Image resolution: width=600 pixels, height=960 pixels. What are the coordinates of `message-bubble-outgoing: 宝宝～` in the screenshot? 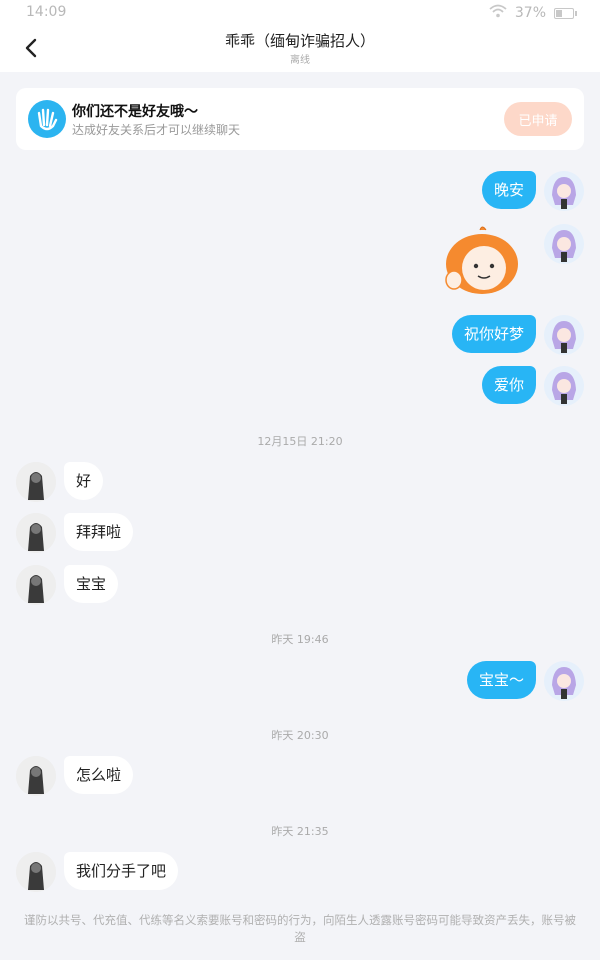 It's located at (501, 680).